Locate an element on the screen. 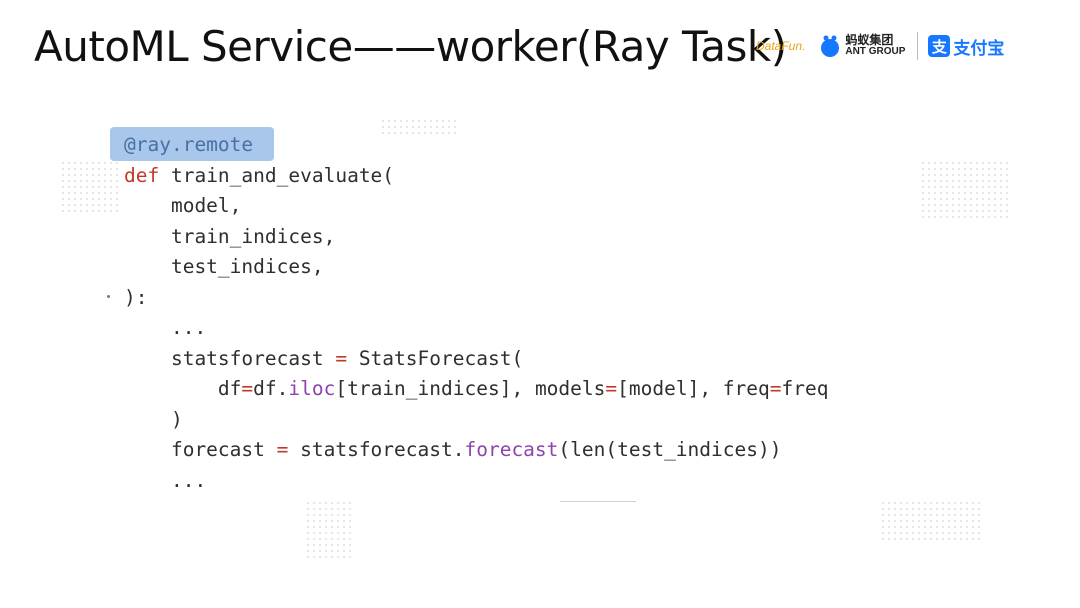  param-model: model, is located at coordinates (183, 205).